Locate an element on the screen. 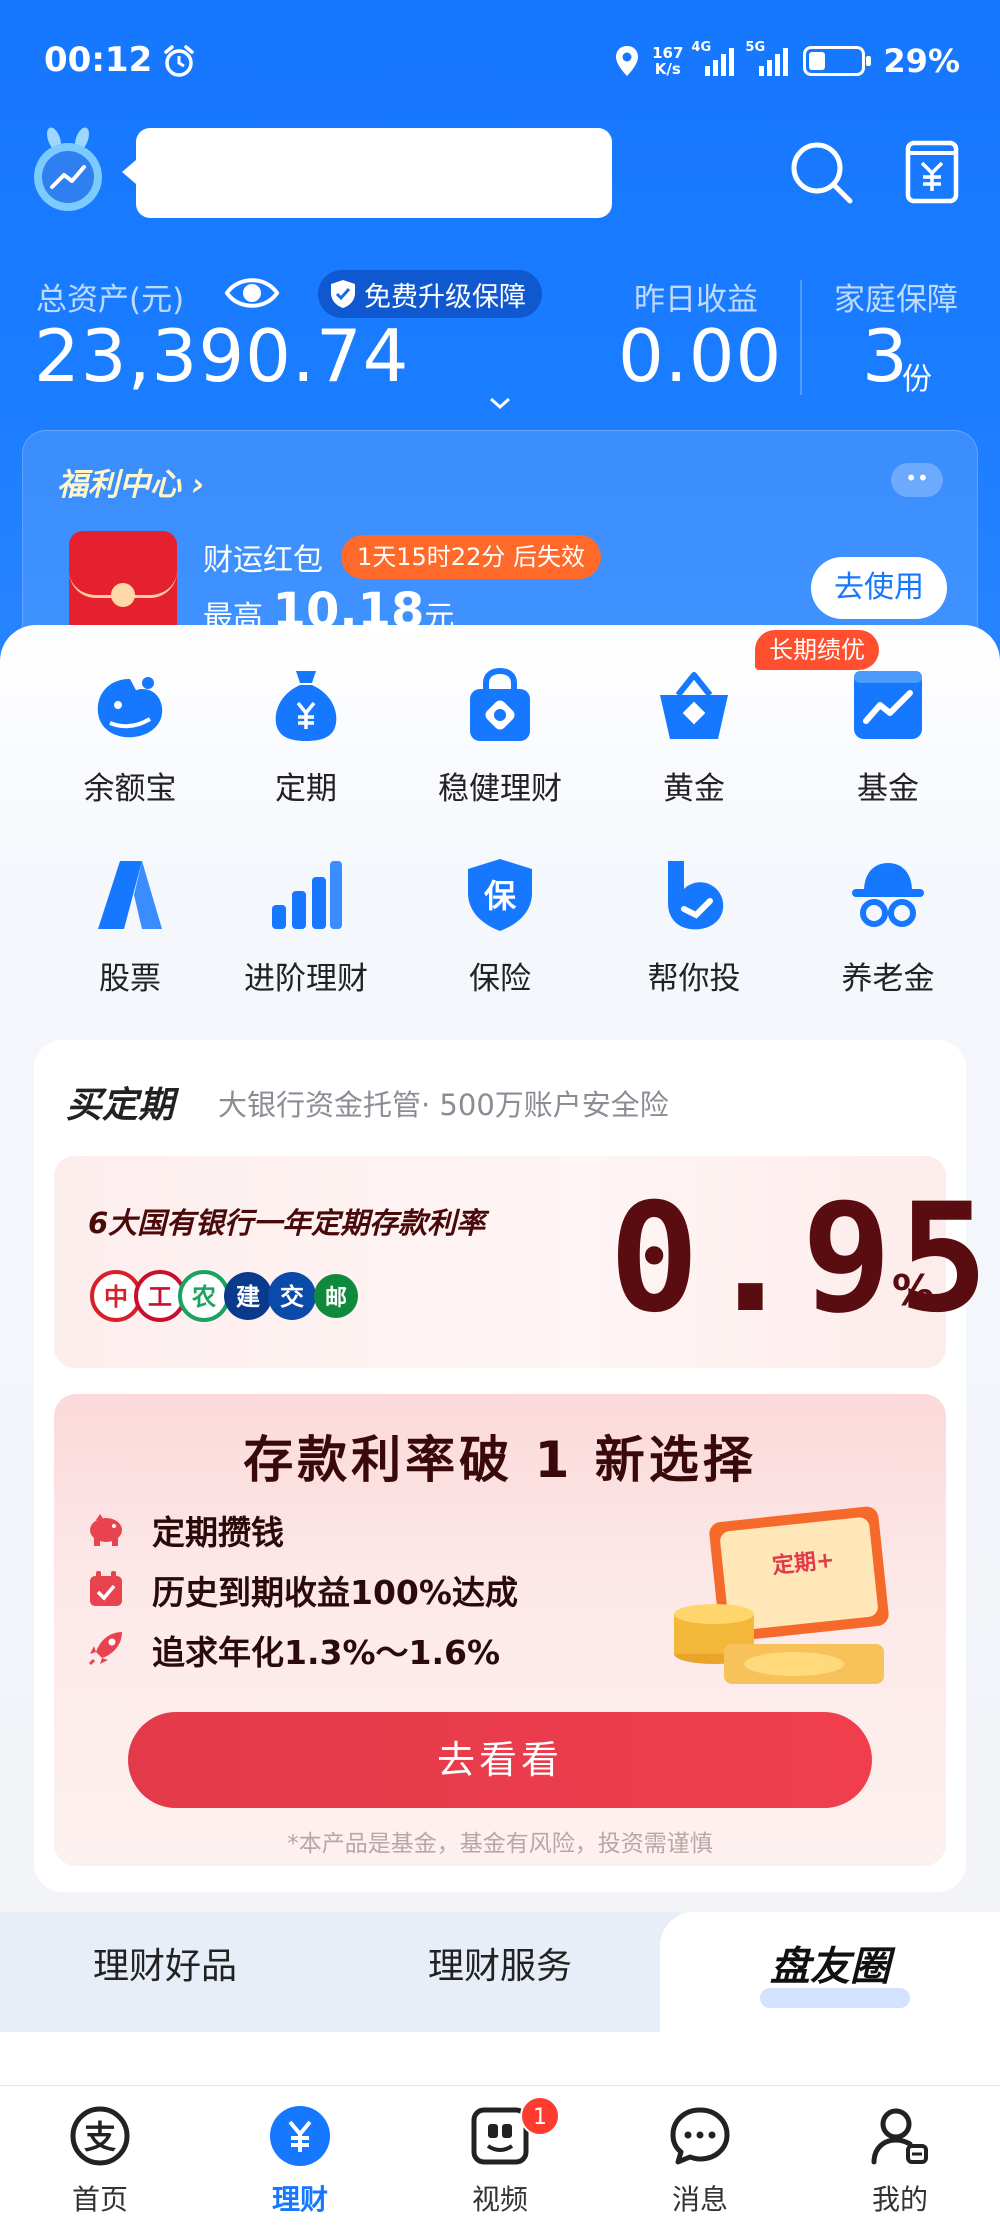 The width and height of the screenshot is (1000, 2233). calendar-check-icon is located at coordinates (106, 1588).